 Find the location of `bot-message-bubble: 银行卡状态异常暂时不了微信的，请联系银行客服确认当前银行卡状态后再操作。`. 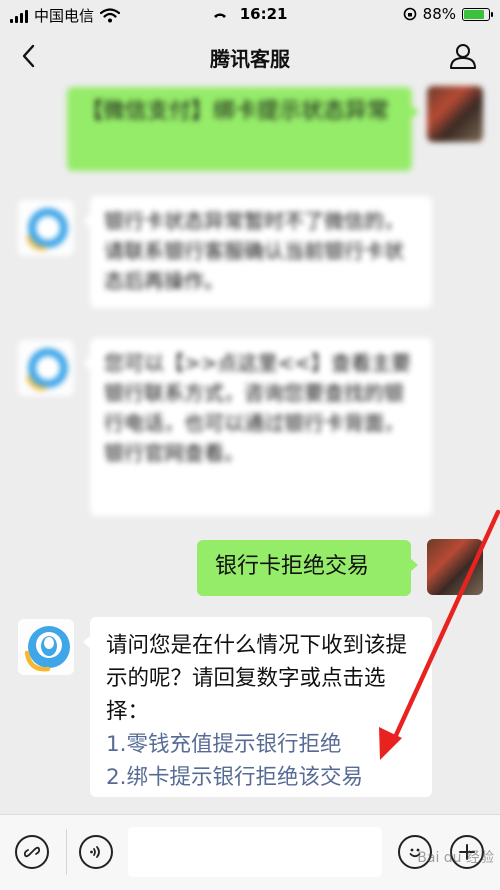

bot-message-bubble: 银行卡状态异常暂时不了微信的，请联系银行客服确认当前银行卡状态后再操作。 is located at coordinates (257, 252).